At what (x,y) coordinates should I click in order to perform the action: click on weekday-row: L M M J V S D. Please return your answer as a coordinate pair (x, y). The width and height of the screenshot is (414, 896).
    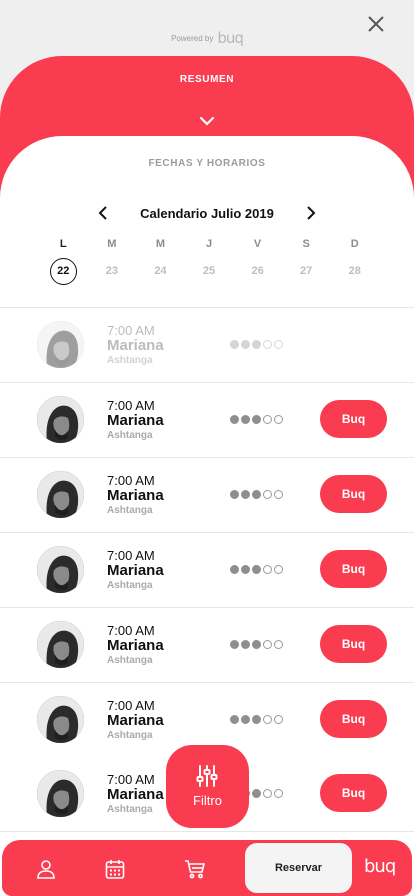
    Looking at the image, I should click on (209, 244).